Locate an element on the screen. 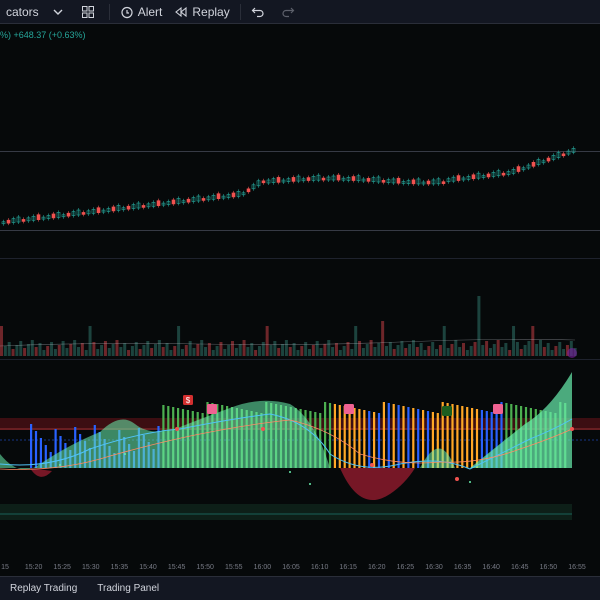  redo-icon is located at coordinates (288, 12).